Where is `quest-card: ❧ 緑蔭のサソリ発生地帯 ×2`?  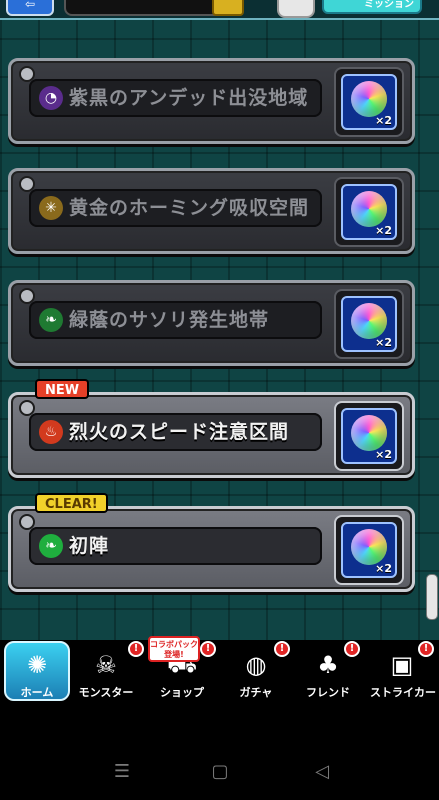
quest-card: ❧ 緑蔭のサソリ発生地帯 ×2 is located at coordinates (211, 323).